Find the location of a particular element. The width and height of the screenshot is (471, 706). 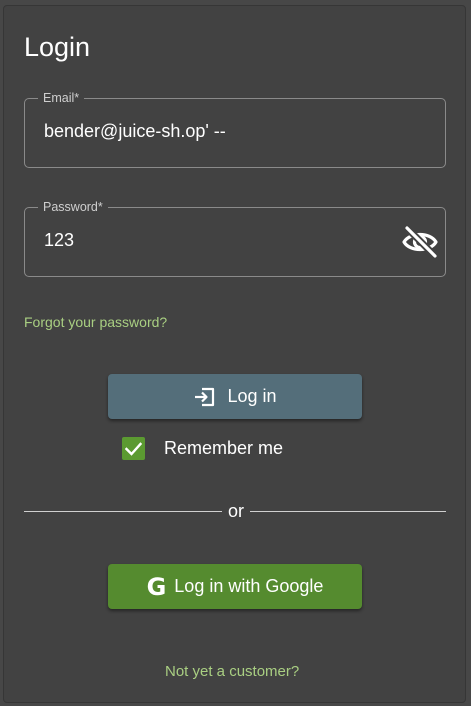

remember-me-checkbox: Remember me is located at coordinates (202, 448).